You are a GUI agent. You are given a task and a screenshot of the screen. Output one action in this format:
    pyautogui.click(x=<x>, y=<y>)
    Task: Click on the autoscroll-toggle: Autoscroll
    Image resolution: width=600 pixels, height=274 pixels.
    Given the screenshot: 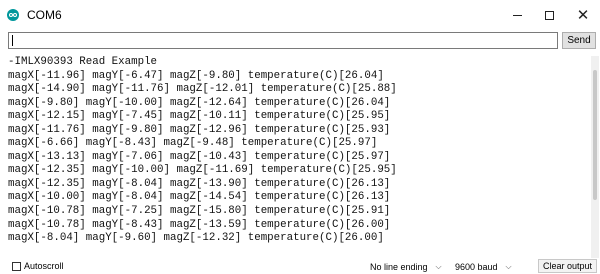 What is the action you would take?
    pyautogui.click(x=38, y=266)
    